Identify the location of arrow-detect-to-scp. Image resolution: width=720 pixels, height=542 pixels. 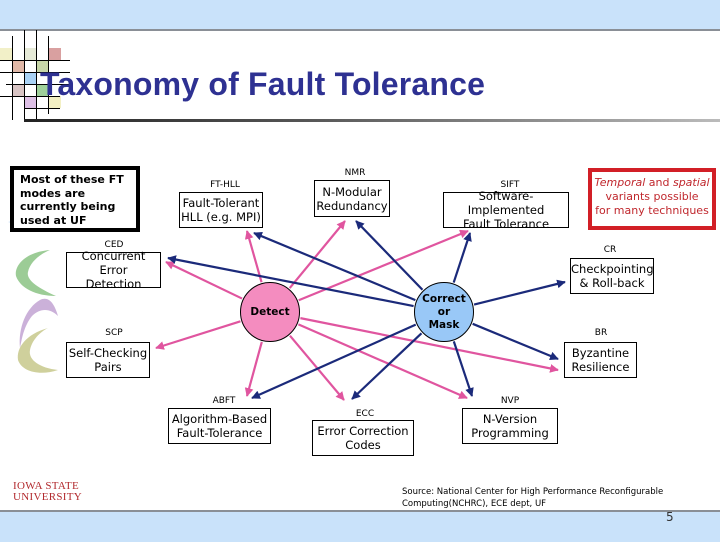
(198, 335).